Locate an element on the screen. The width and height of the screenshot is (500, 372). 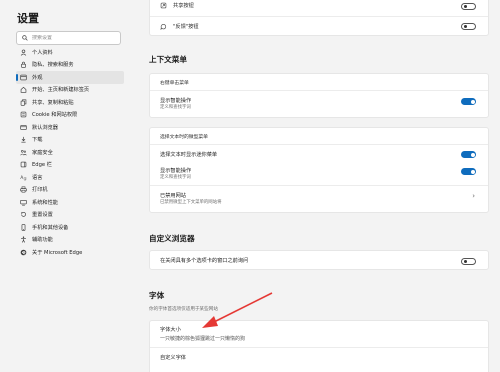
mini-menu-row: 选择文本时显示迷你菜单 is located at coordinates (319, 153).